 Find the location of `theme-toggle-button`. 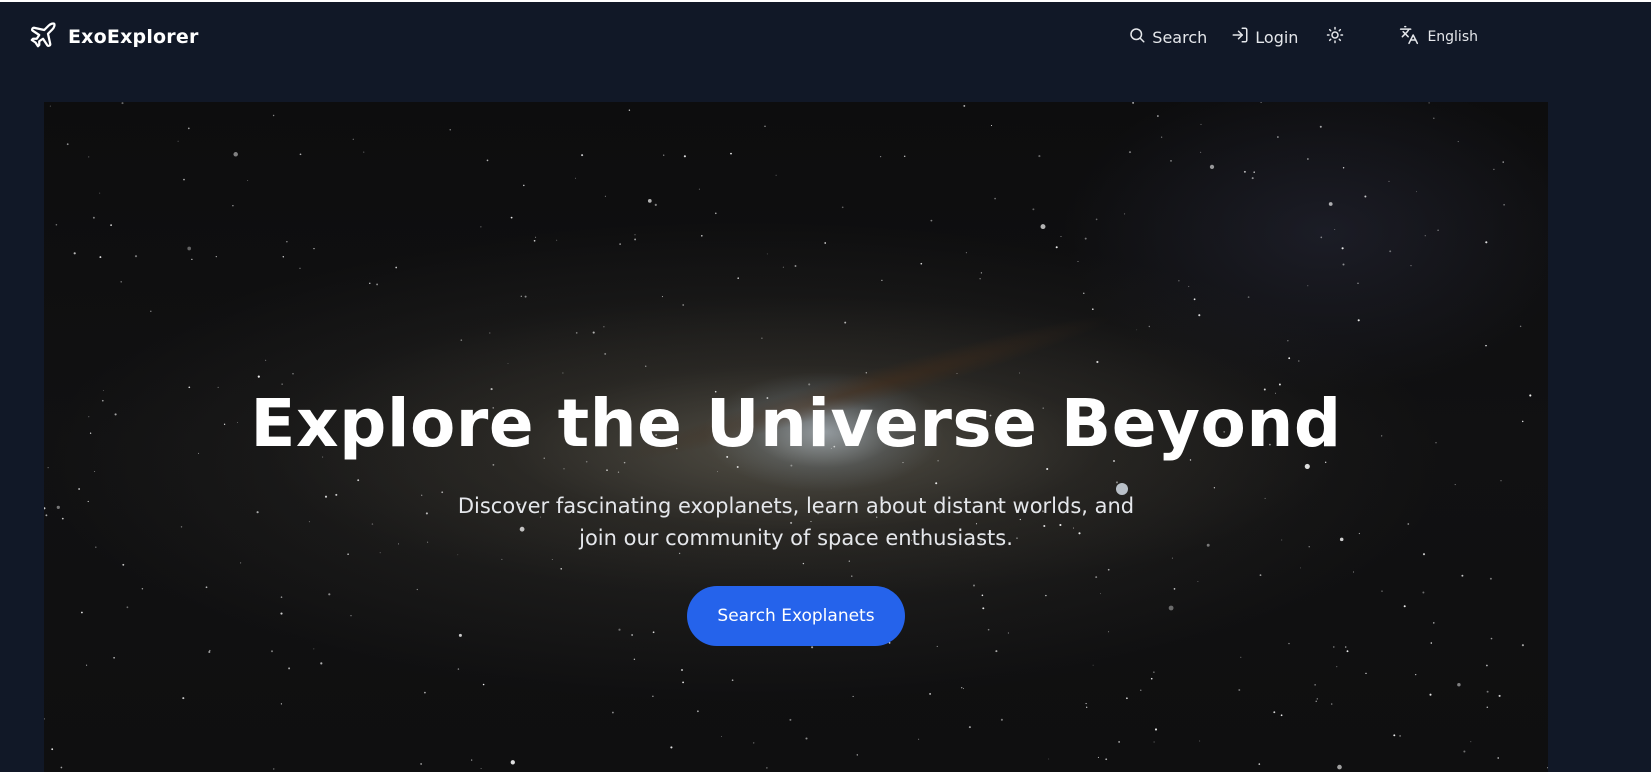

theme-toggle-button is located at coordinates (1335, 37).